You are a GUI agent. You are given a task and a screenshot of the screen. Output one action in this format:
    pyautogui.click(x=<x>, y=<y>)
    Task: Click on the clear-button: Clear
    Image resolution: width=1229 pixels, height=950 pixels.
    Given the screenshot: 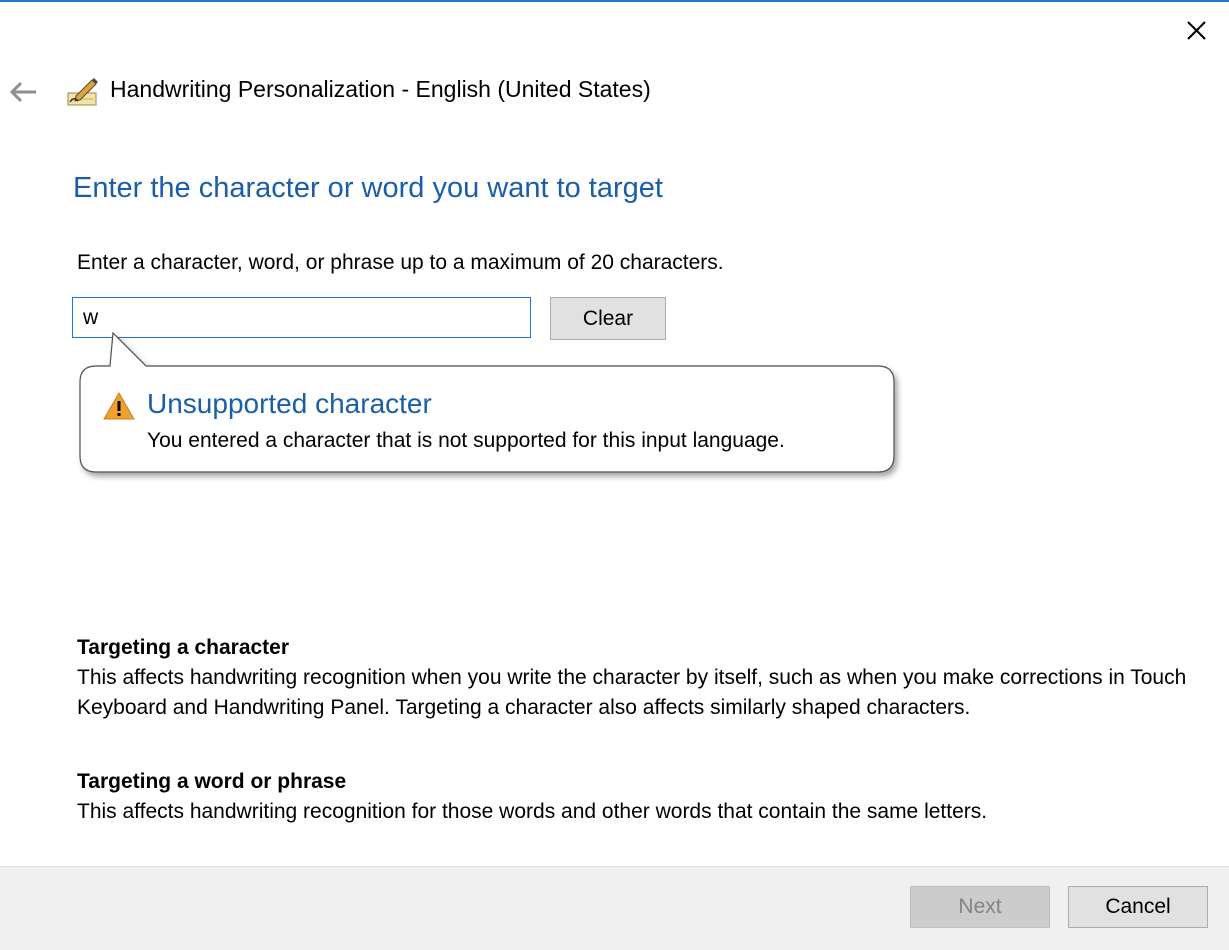 What is the action you would take?
    pyautogui.click(x=608, y=318)
    